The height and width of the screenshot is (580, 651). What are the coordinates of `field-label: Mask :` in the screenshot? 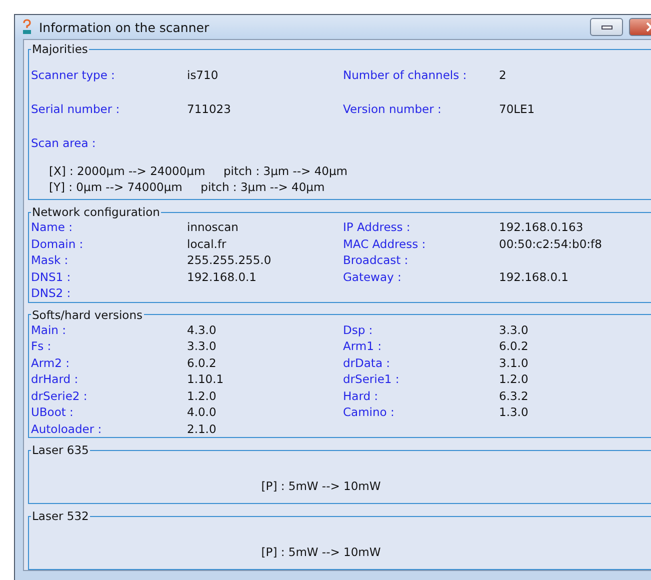 It's located at (50, 260).